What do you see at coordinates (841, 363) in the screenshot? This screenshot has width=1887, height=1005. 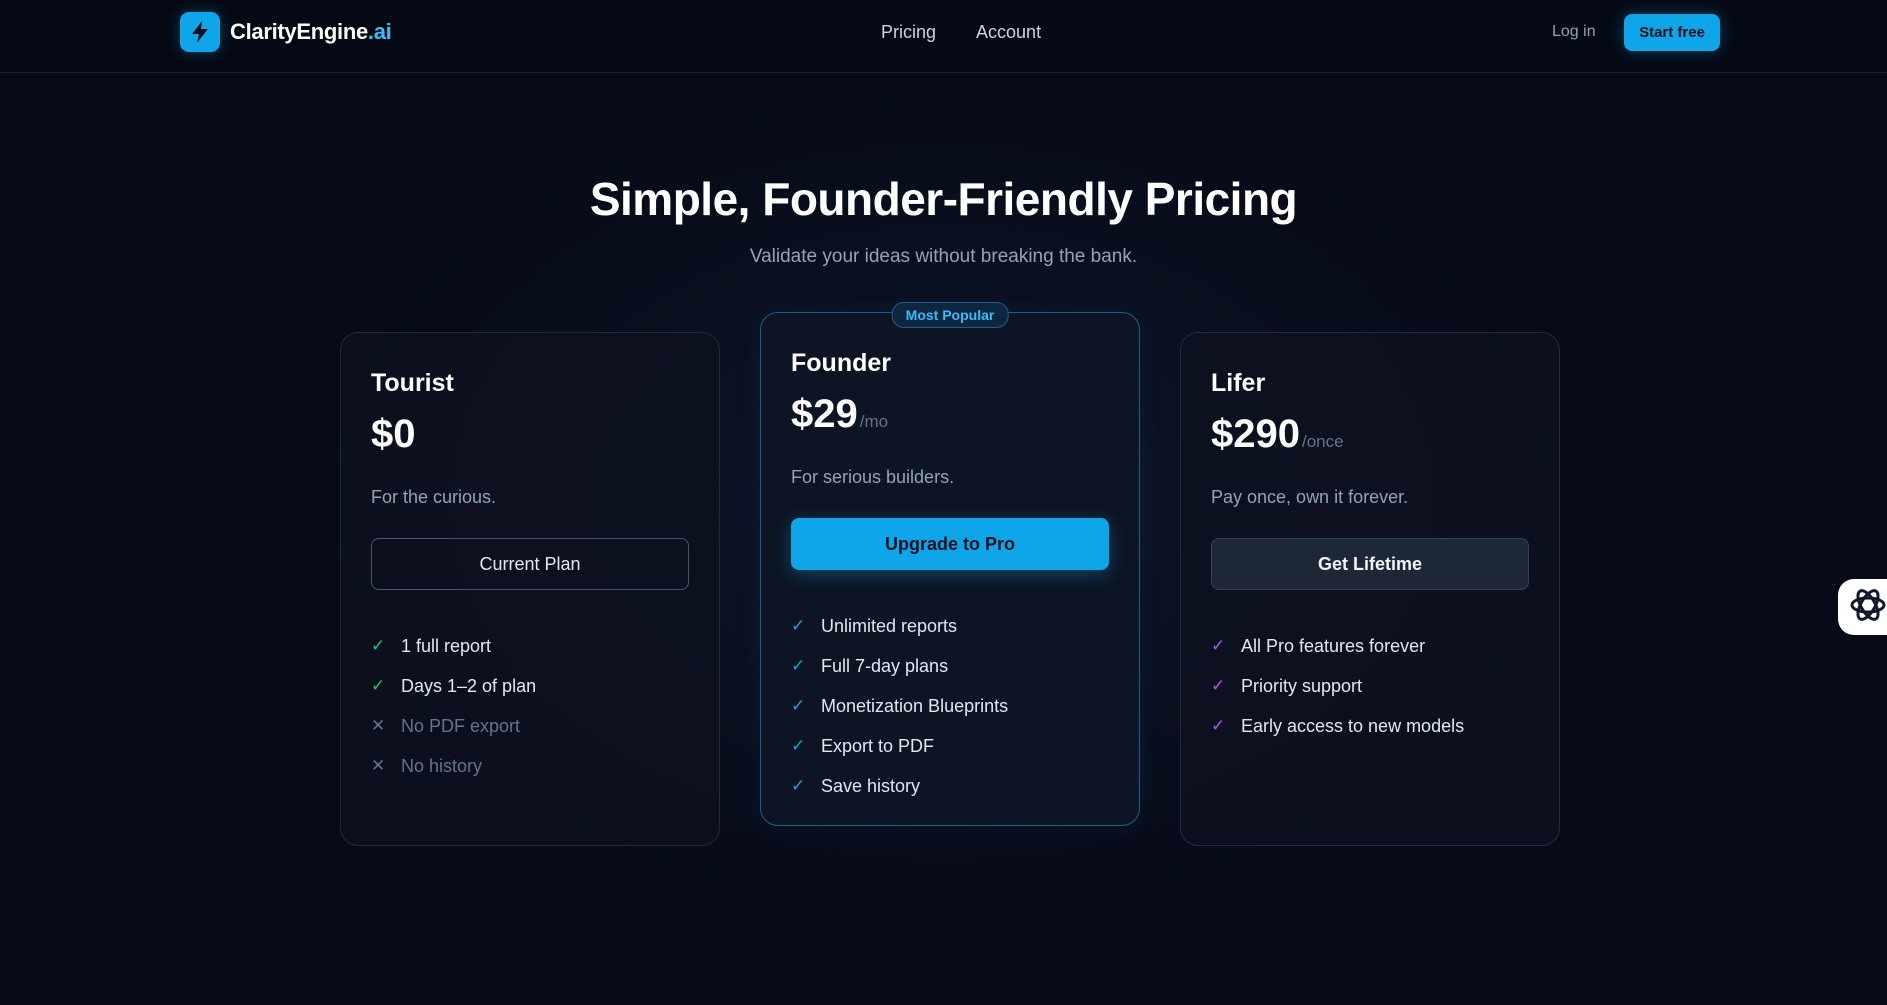 I see `plan-name: Founder` at bounding box center [841, 363].